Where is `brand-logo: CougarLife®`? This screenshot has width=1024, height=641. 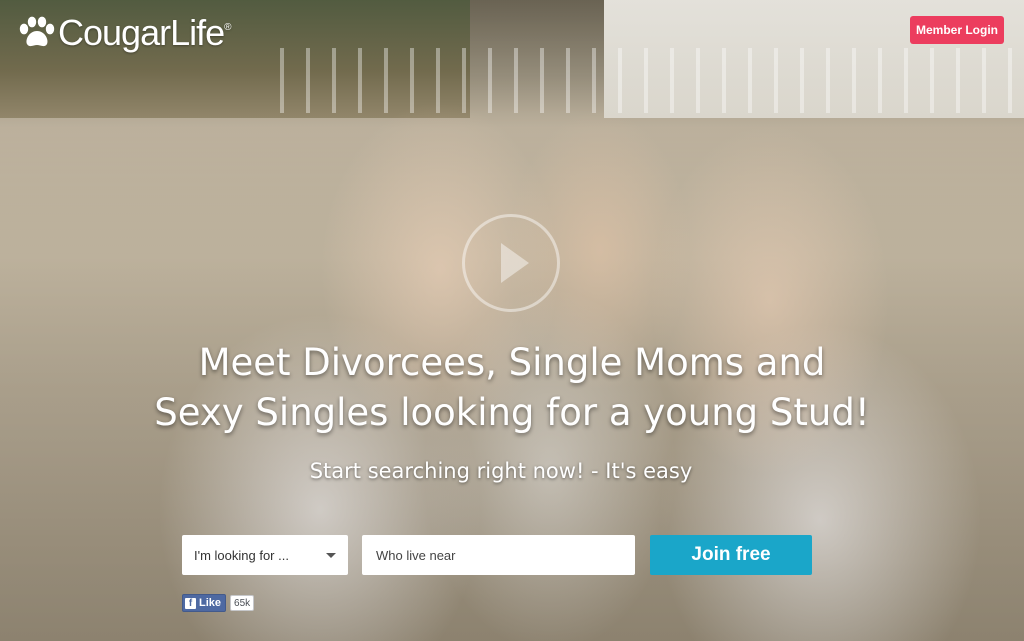
brand-logo: CougarLife® is located at coordinates (124, 33).